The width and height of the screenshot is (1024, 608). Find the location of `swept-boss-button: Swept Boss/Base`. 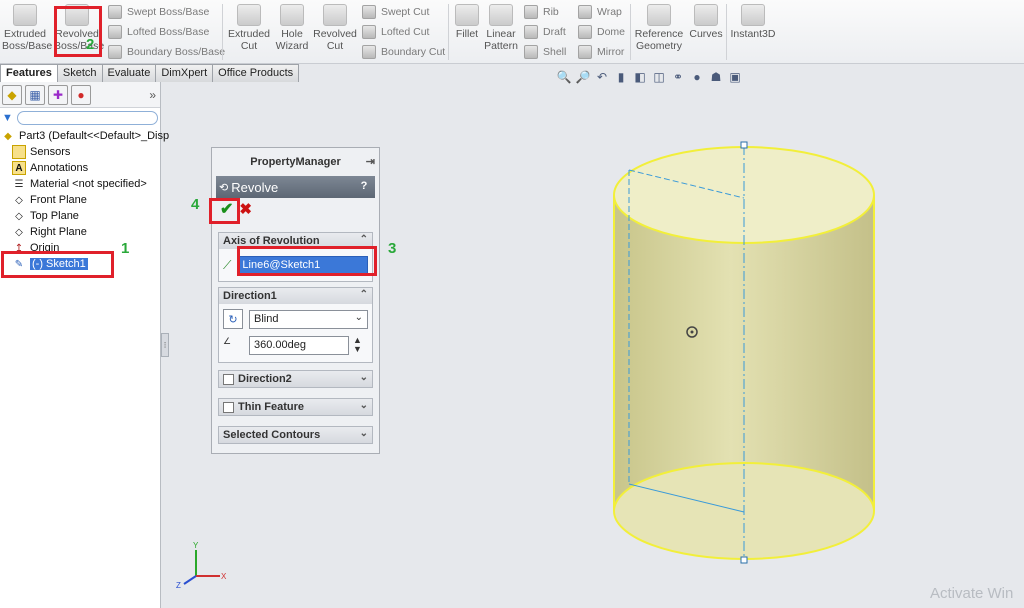

swept-boss-button: Swept Boss/Base is located at coordinates (158, 12).